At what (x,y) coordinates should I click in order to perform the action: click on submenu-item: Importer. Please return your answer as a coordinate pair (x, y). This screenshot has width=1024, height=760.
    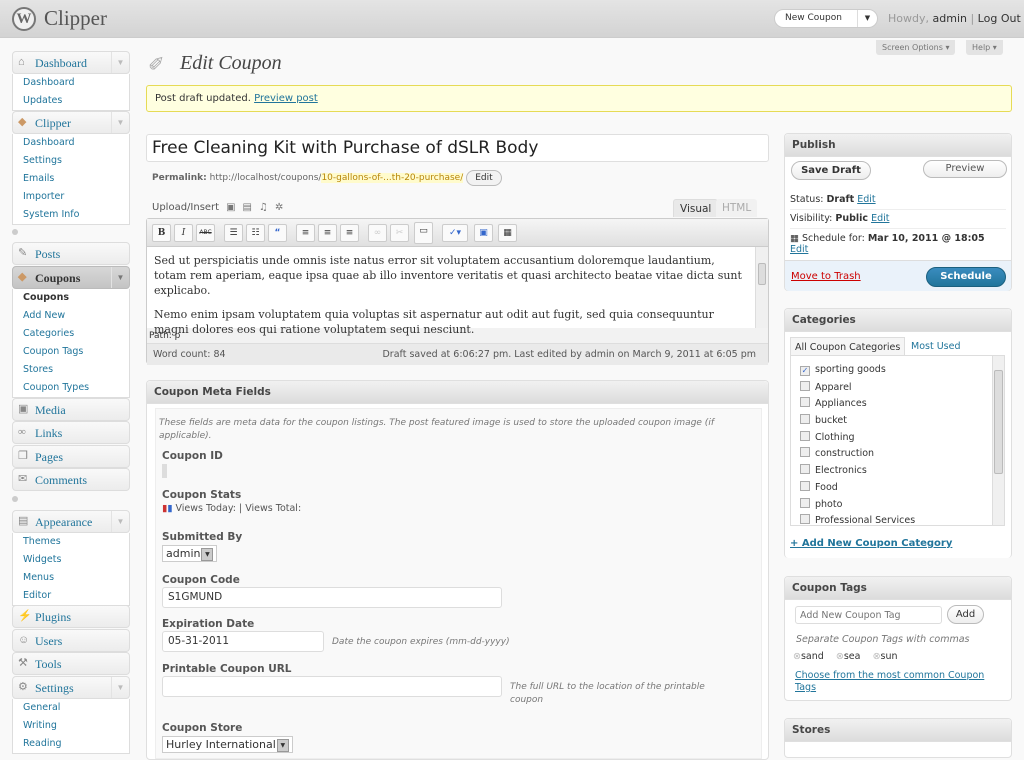
    Looking at the image, I should click on (71, 197).